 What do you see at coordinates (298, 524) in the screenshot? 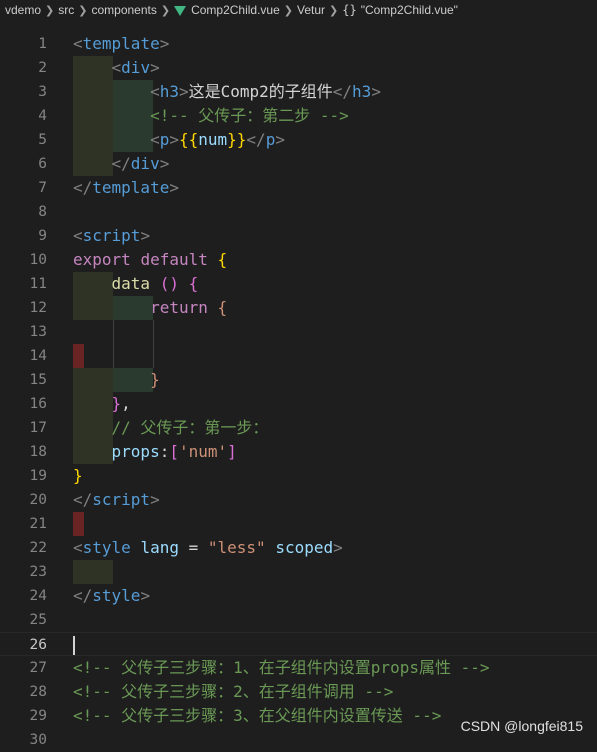
I see `code-line: 21` at bounding box center [298, 524].